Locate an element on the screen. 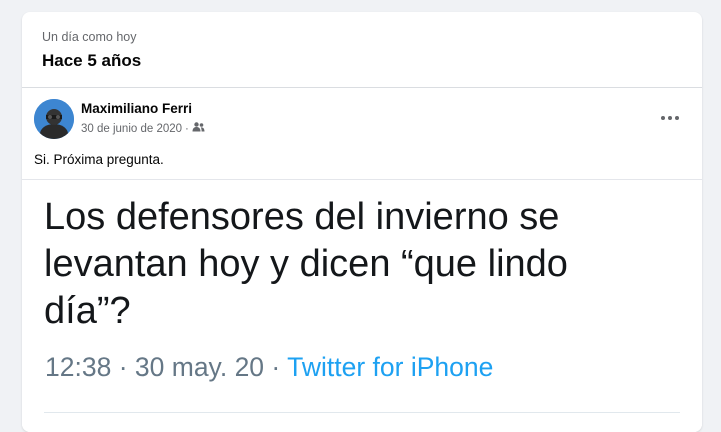 The height and width of the screenshot is (432, 721). tweet-time: 12:38 is located at coordinates (78, 367).